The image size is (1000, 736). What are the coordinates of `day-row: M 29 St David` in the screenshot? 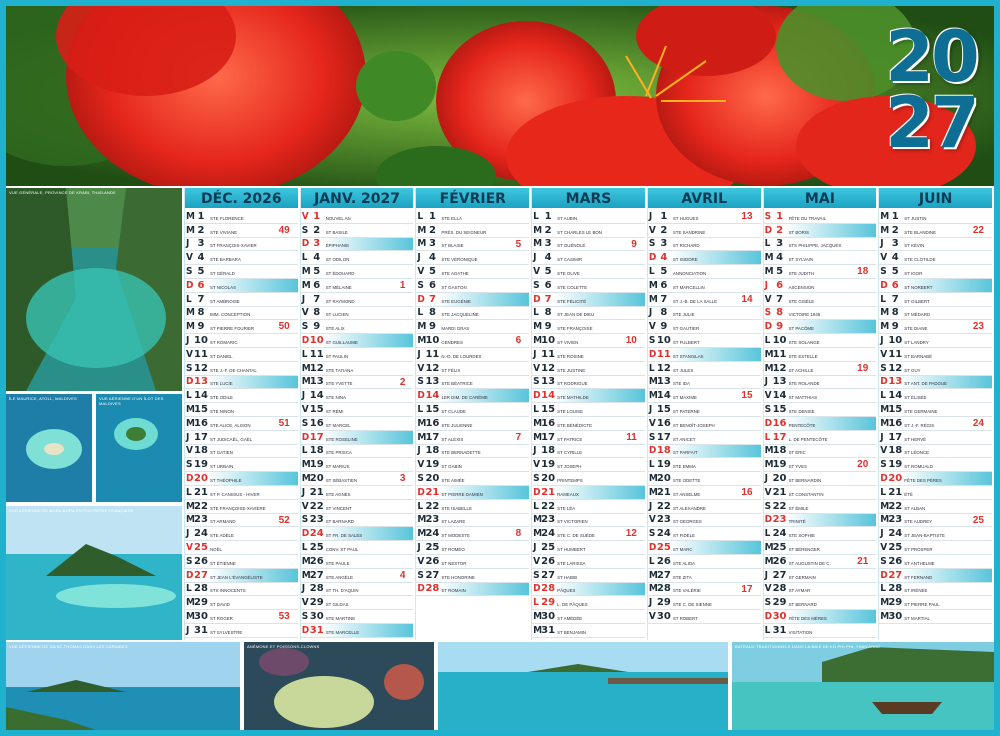 It's located at (241, 603).